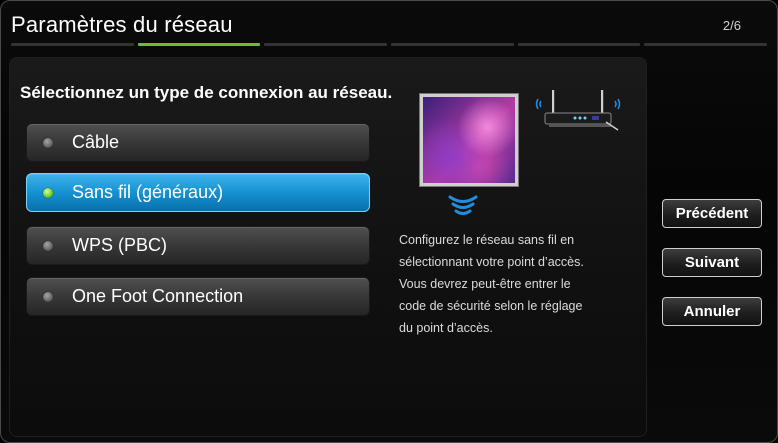  What do you see at coordinates (463, 205) in the screenshot?
I see `wifi-waves-icon` at bounding box center [463, 205].